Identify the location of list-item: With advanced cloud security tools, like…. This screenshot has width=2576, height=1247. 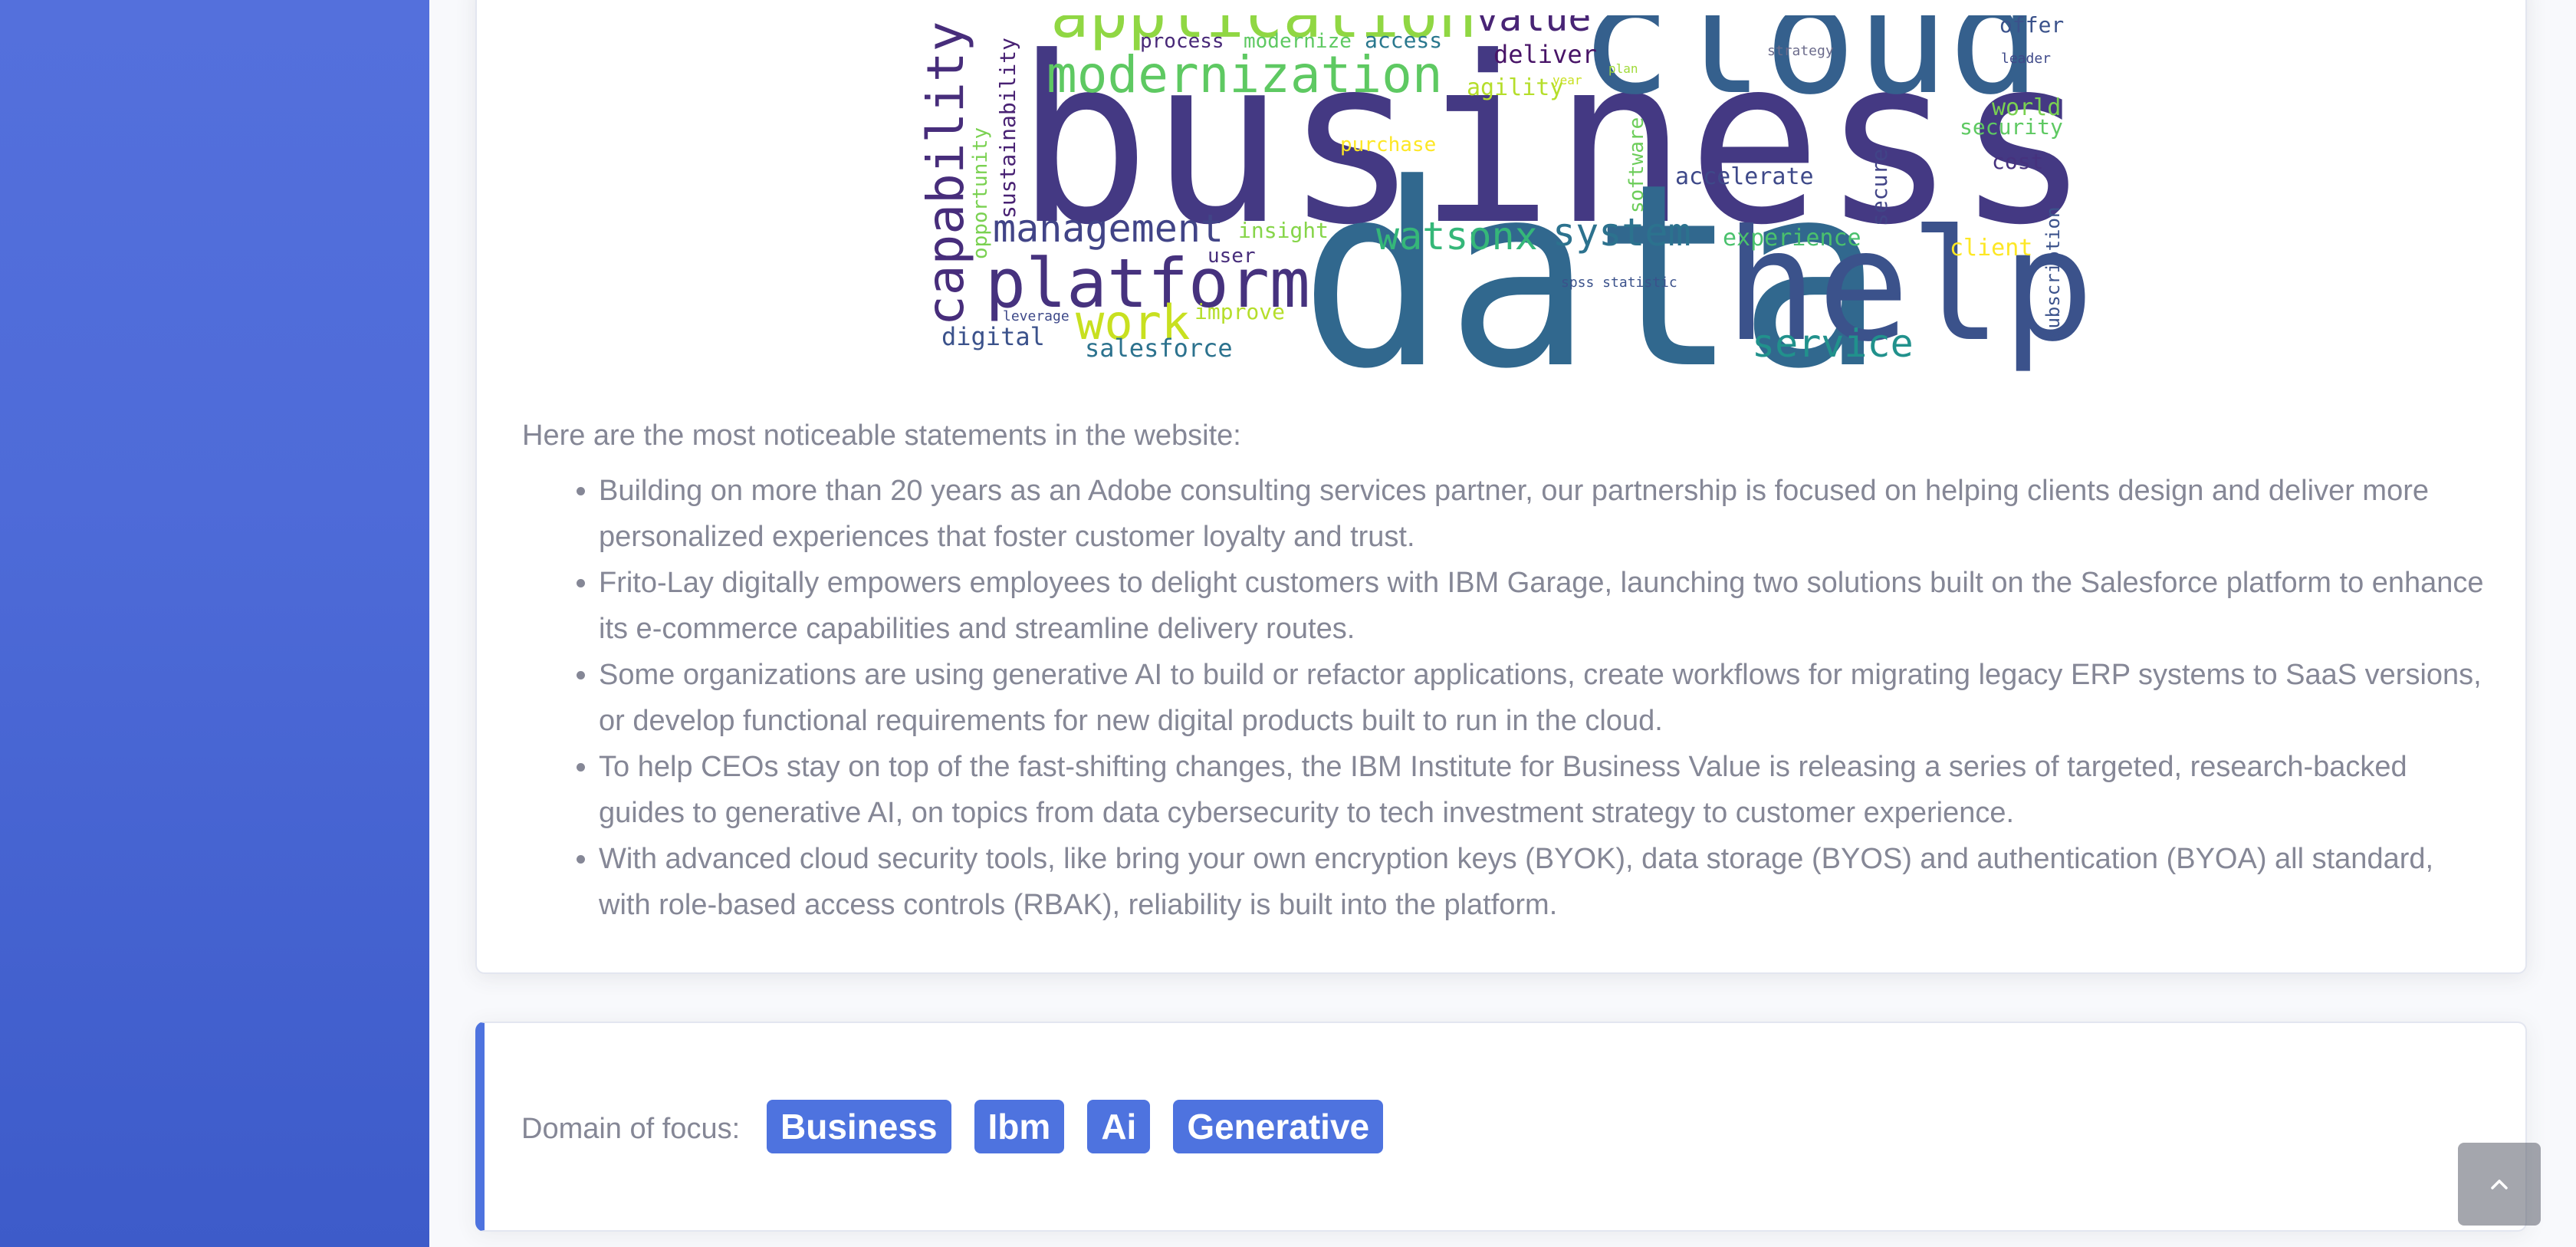
(1542, 882).